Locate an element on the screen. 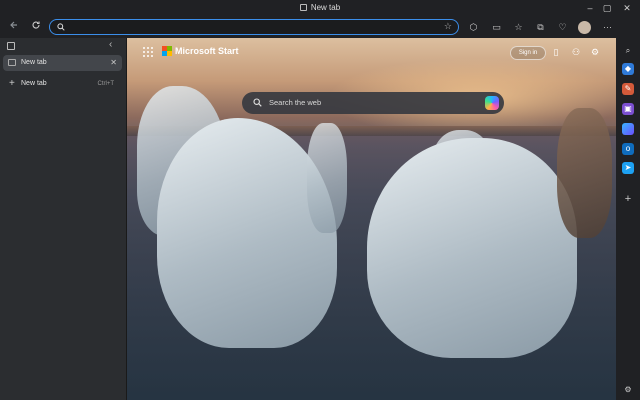 This screenshot has height=400, width=640. vertical-tabs-header: ‹ is located at coordinates (63, 46).